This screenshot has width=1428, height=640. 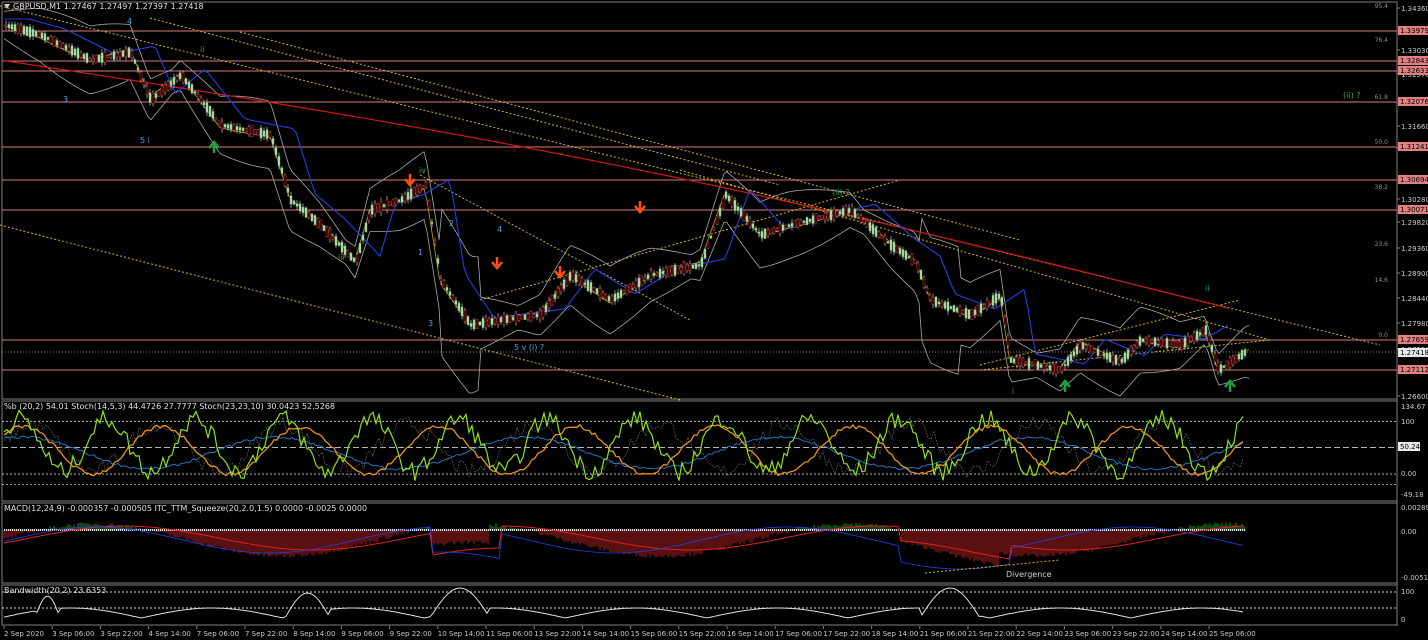 I want to click on macd-tick-label: 0.002894, so click(x=1414, y=508).